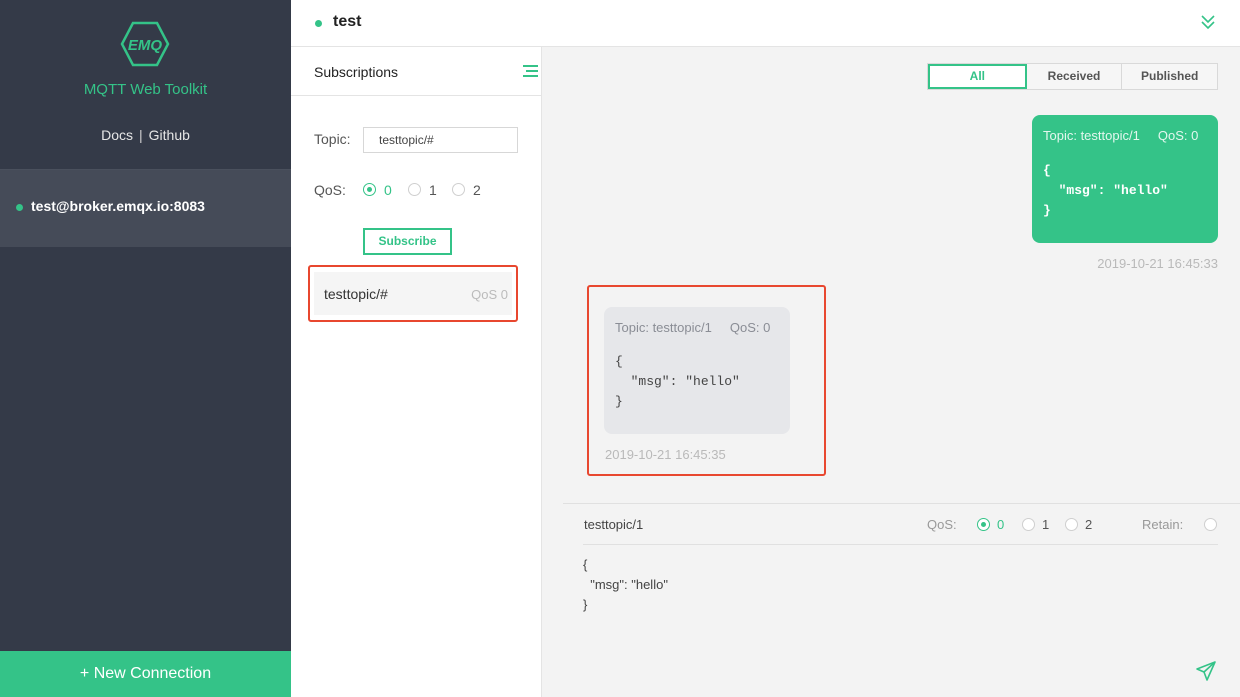  Describe the element at coordinates (477, 190) in the screenshot. I see `qos-option-2: 2` at that location.